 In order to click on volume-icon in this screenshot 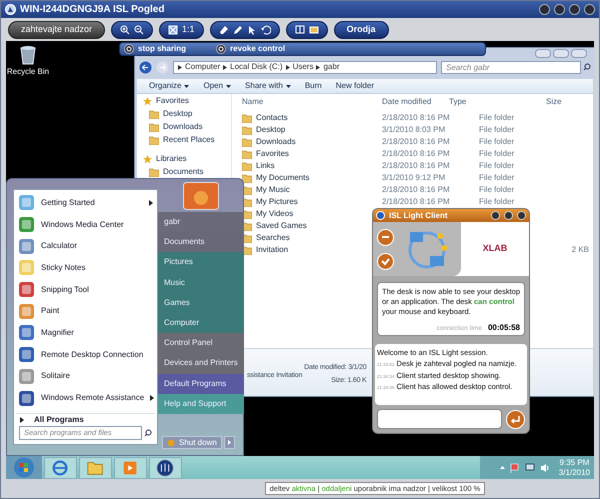, I will do `click(545, 467)`.